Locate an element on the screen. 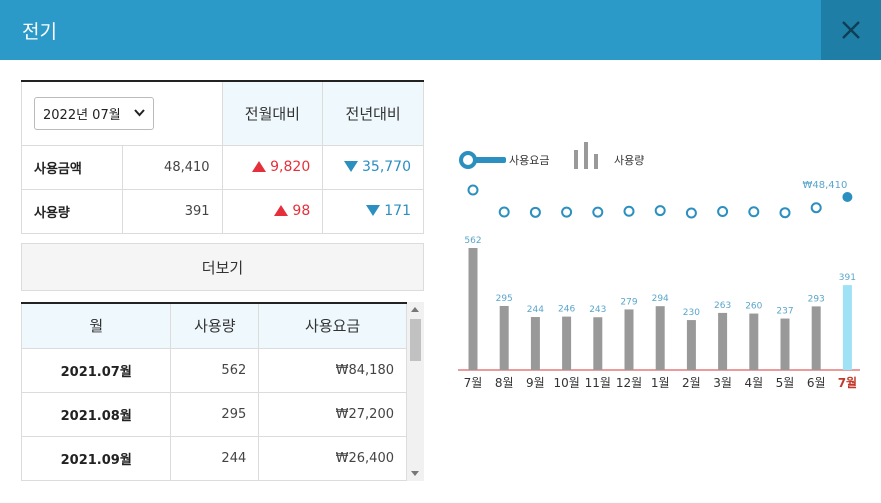 The width and height of the screenshot is (881, 503). usage-yoy: 171 is located at coordinates (373, 211).